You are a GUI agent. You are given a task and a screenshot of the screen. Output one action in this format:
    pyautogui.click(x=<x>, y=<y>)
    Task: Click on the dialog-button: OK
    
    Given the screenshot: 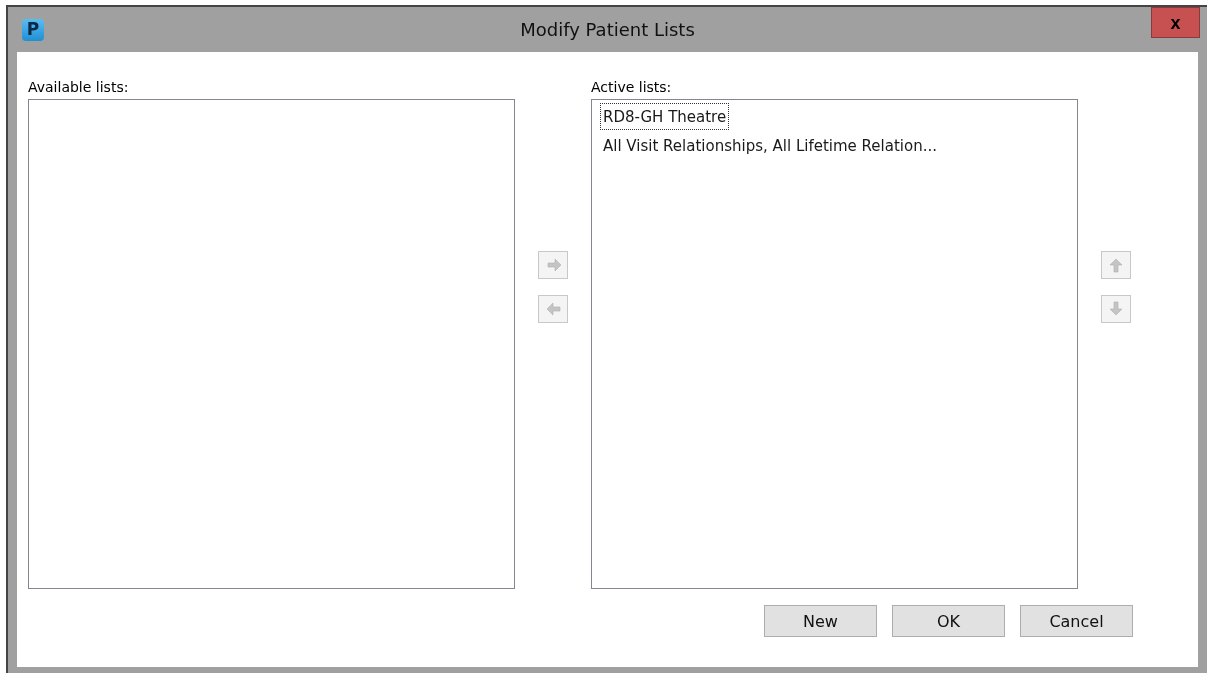 What is the action you would take?
    pyautogui.click(x=948, y=621)
    